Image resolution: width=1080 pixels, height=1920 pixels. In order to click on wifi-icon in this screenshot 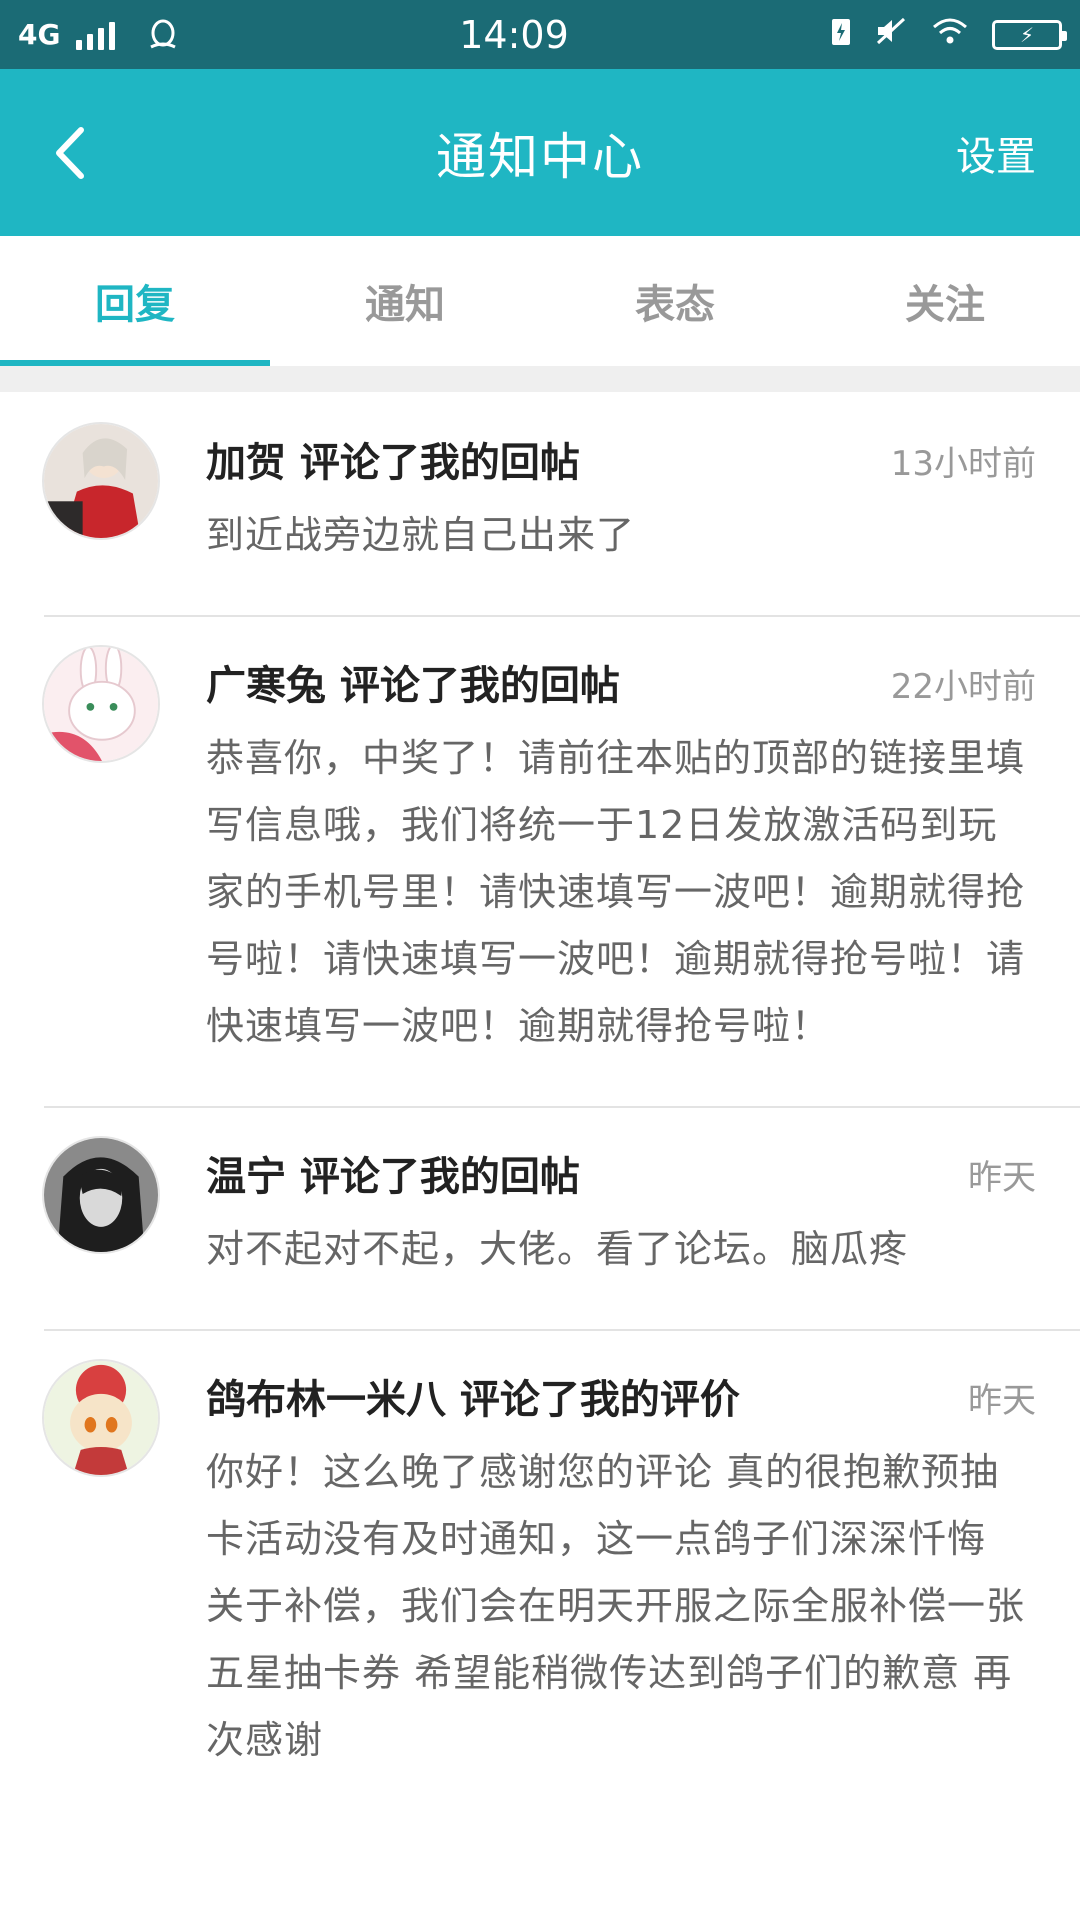, I will do `click(950, 35)`.